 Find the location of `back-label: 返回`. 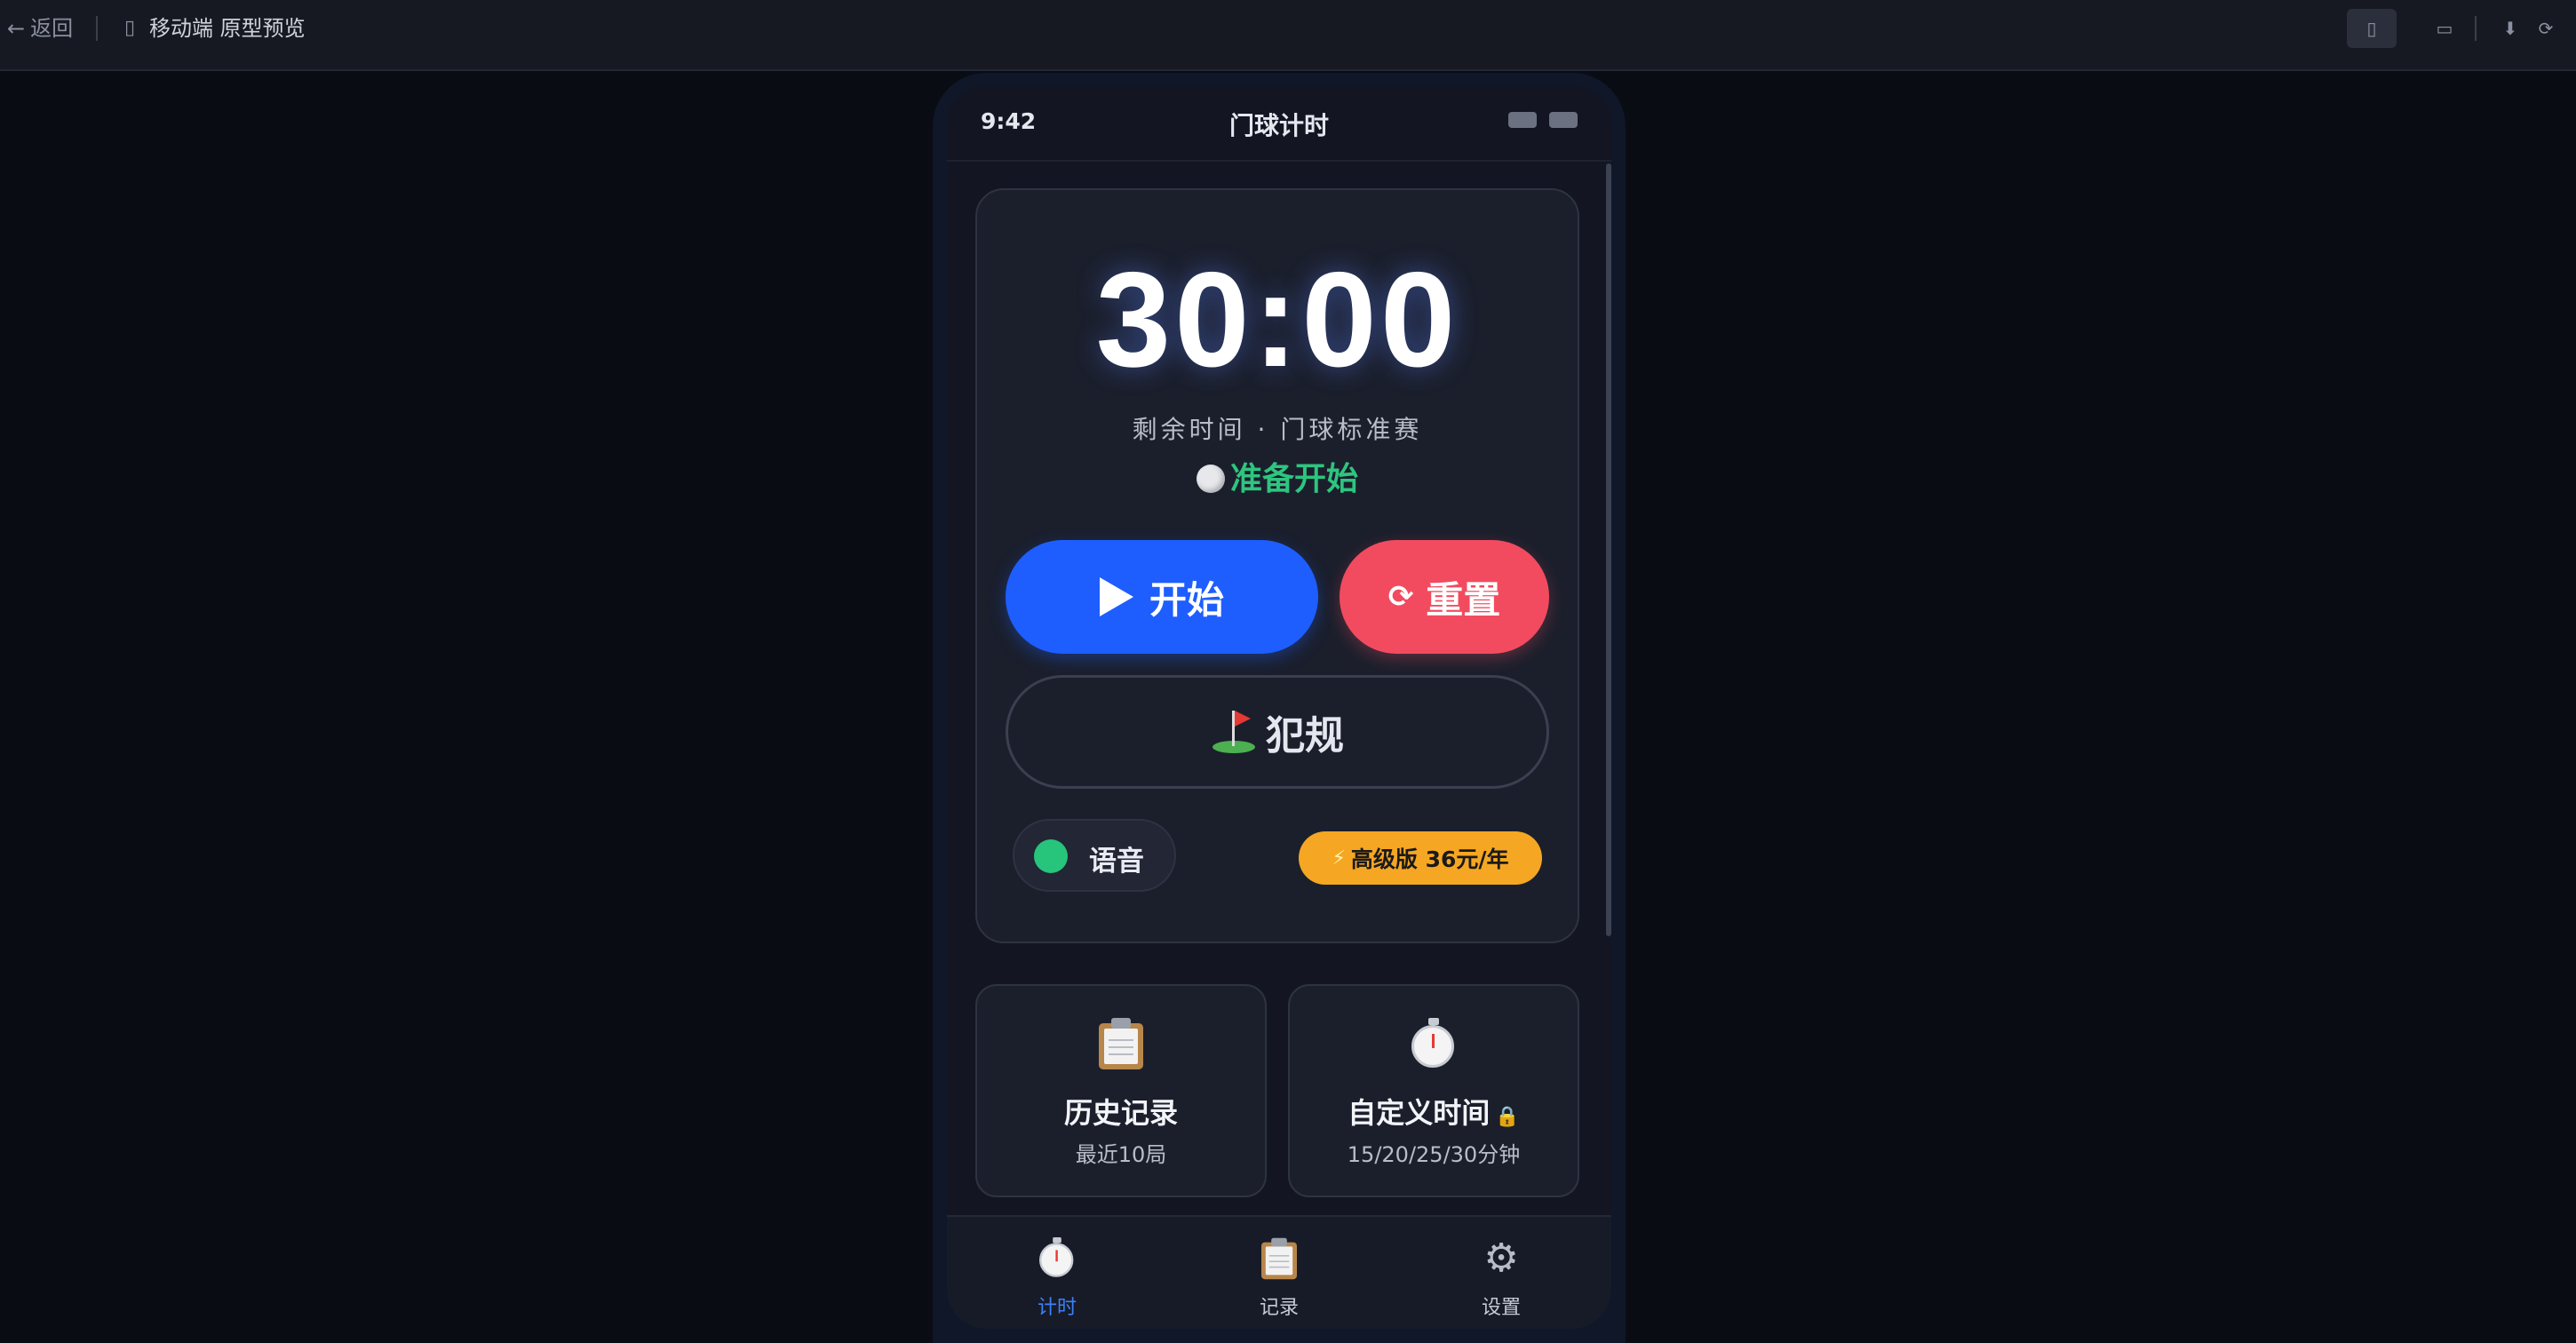

back-label: 返回 is located at coordinates (52, 28).